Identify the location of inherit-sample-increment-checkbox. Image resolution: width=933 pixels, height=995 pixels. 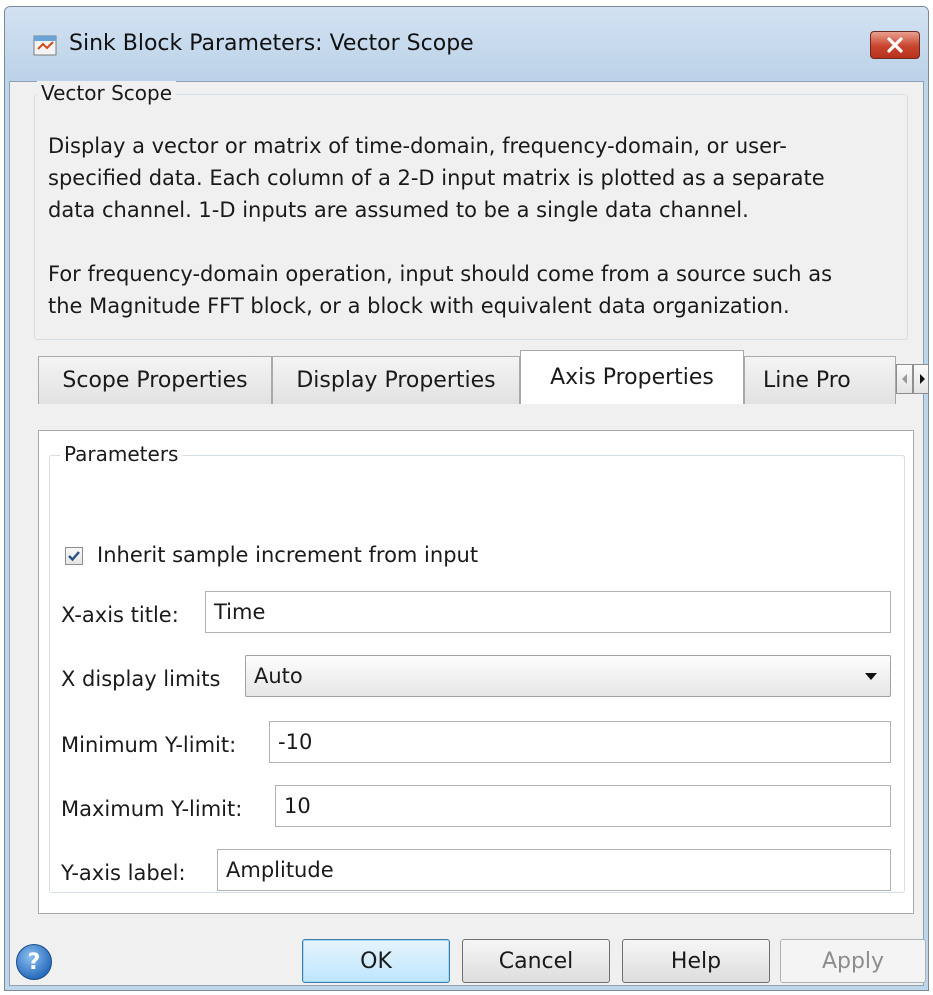
(74, 556).